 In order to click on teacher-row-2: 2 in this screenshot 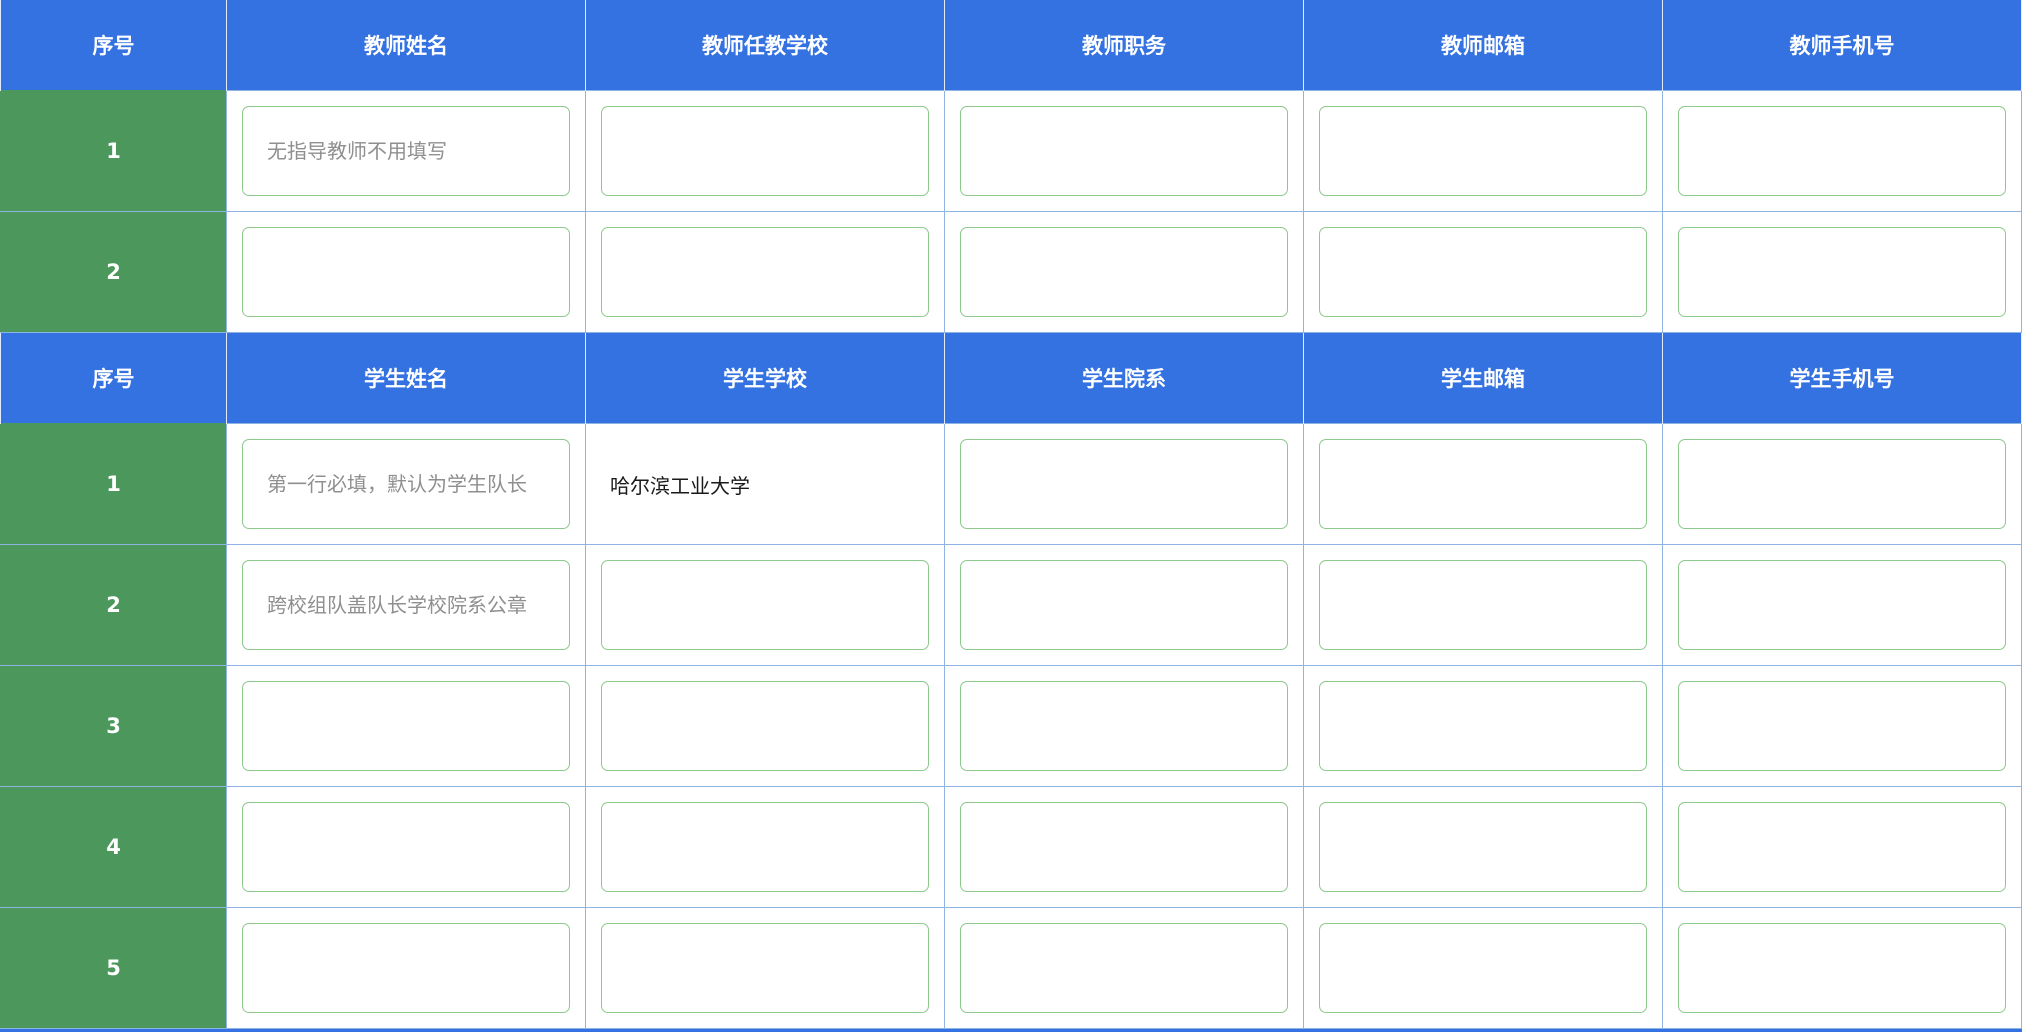, I will do `click(1011, 272)`.